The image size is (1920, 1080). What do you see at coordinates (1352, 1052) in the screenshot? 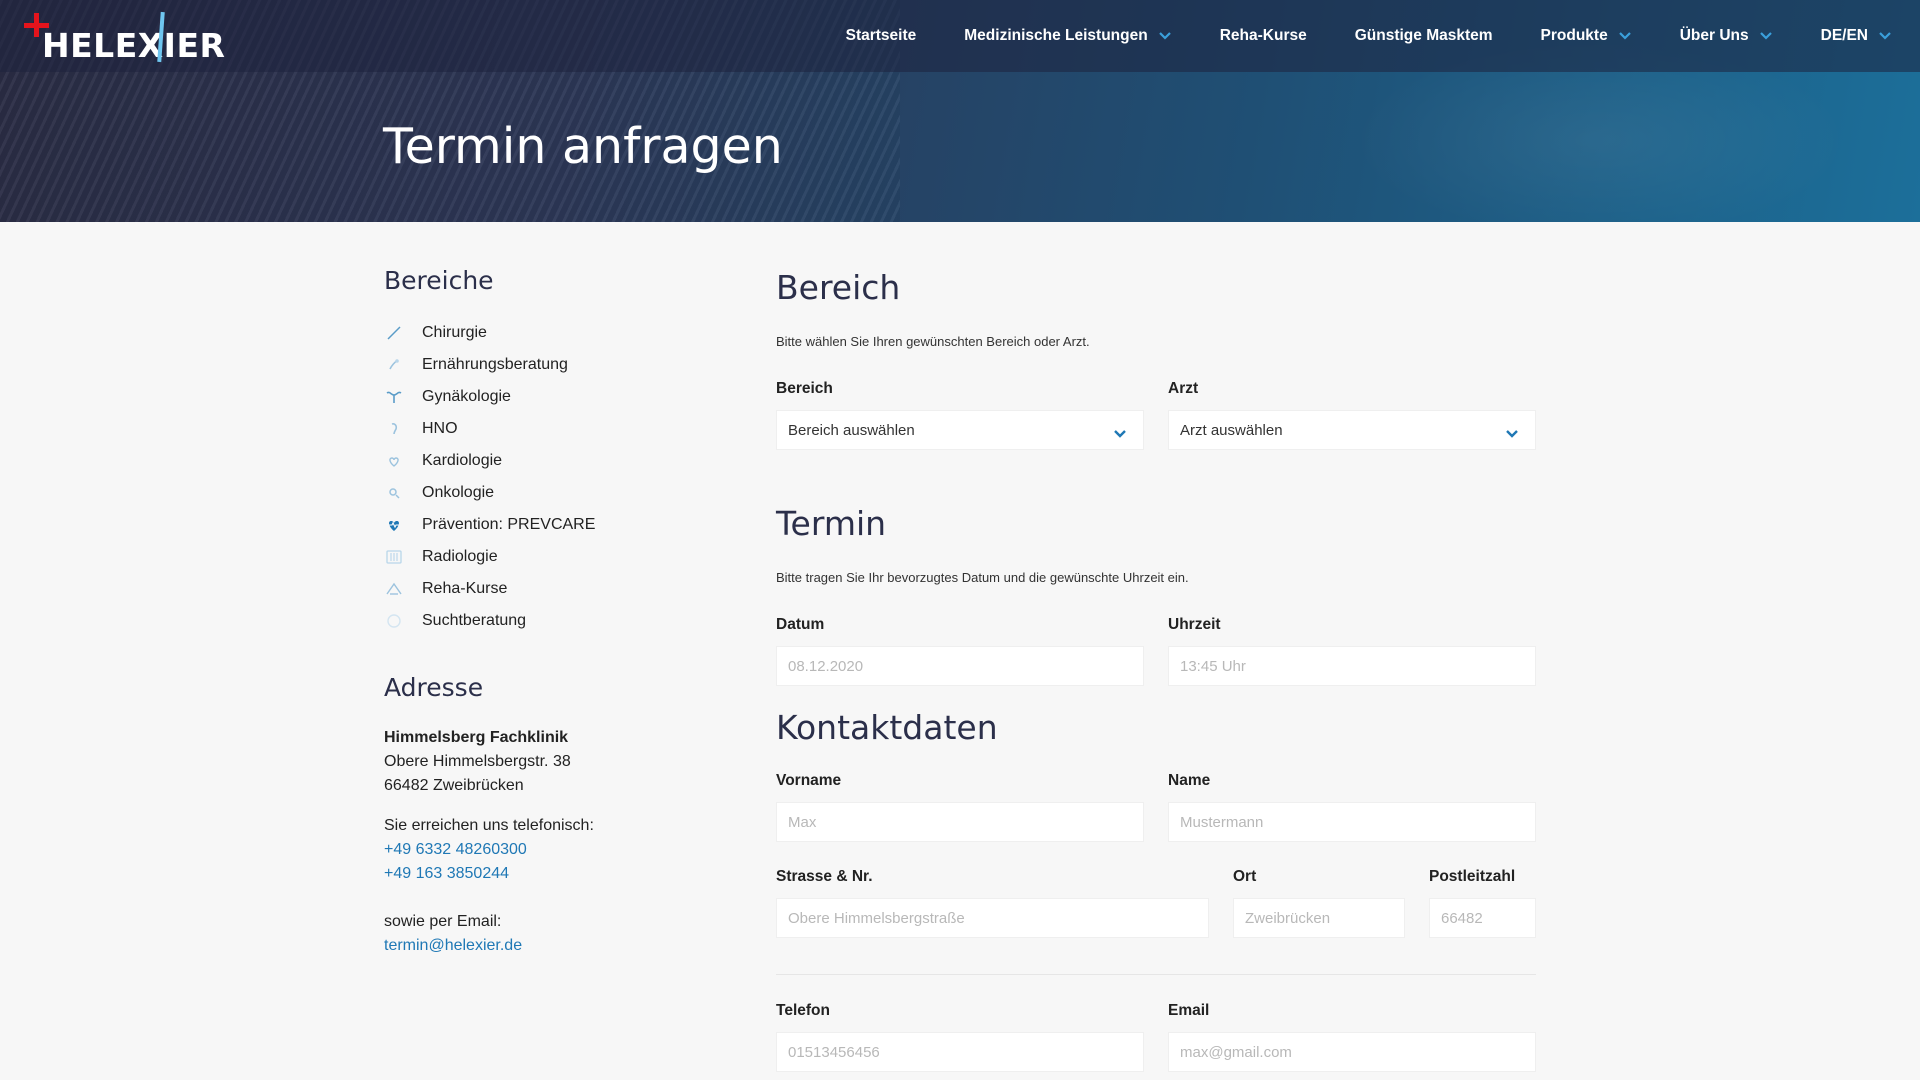
I see `email-field: max@gmail.com` at bounding box center [1352, 1052].